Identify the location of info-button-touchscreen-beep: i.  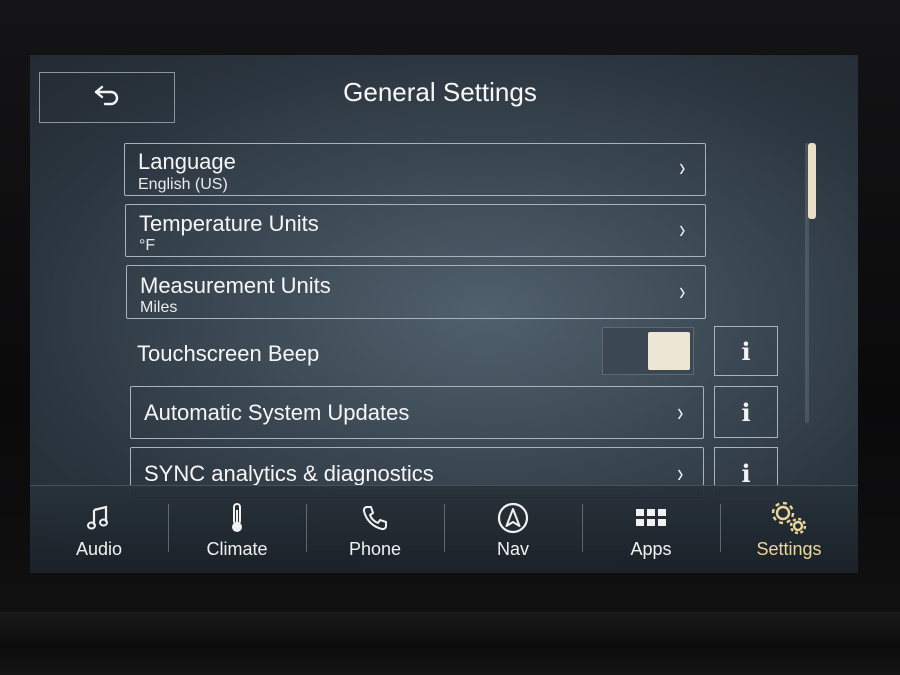
(746, 351).